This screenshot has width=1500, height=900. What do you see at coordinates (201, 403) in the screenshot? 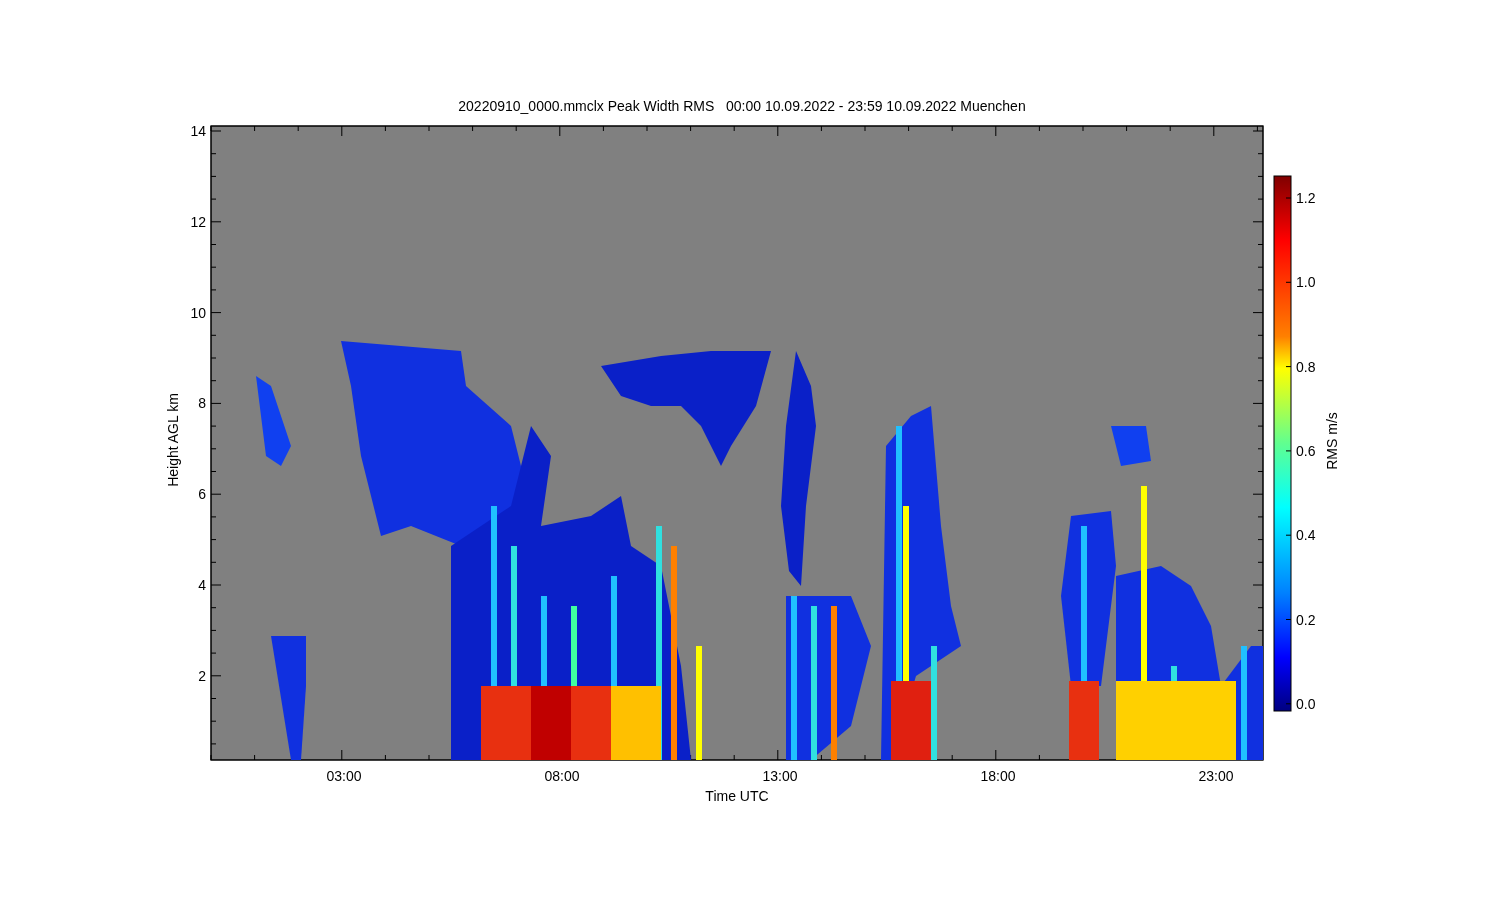
I see `axis-tick-label: 8` at bounding box center [201, 403].